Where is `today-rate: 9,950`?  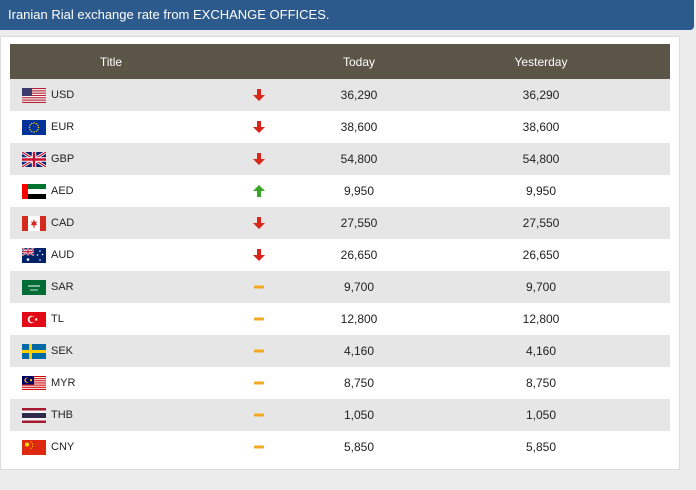 today-rate: 9,950 is located at coordinates (359, 191).